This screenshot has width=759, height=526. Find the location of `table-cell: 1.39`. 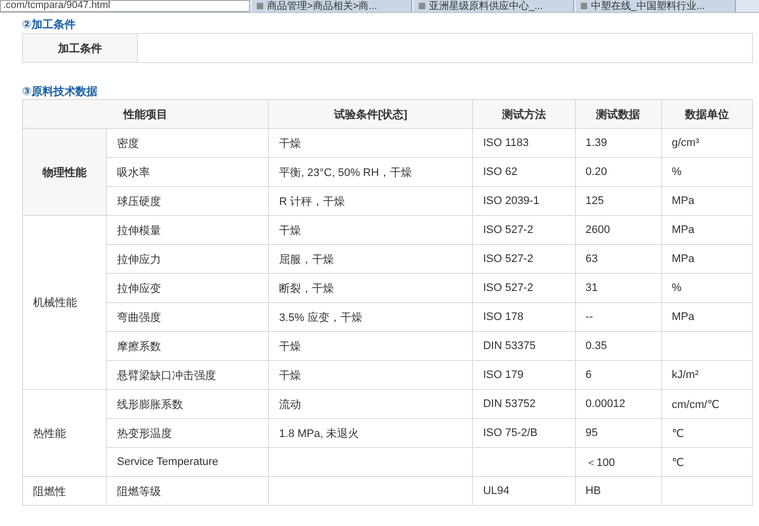

table-cell: 1.39 is located at coordinates (618, 143).